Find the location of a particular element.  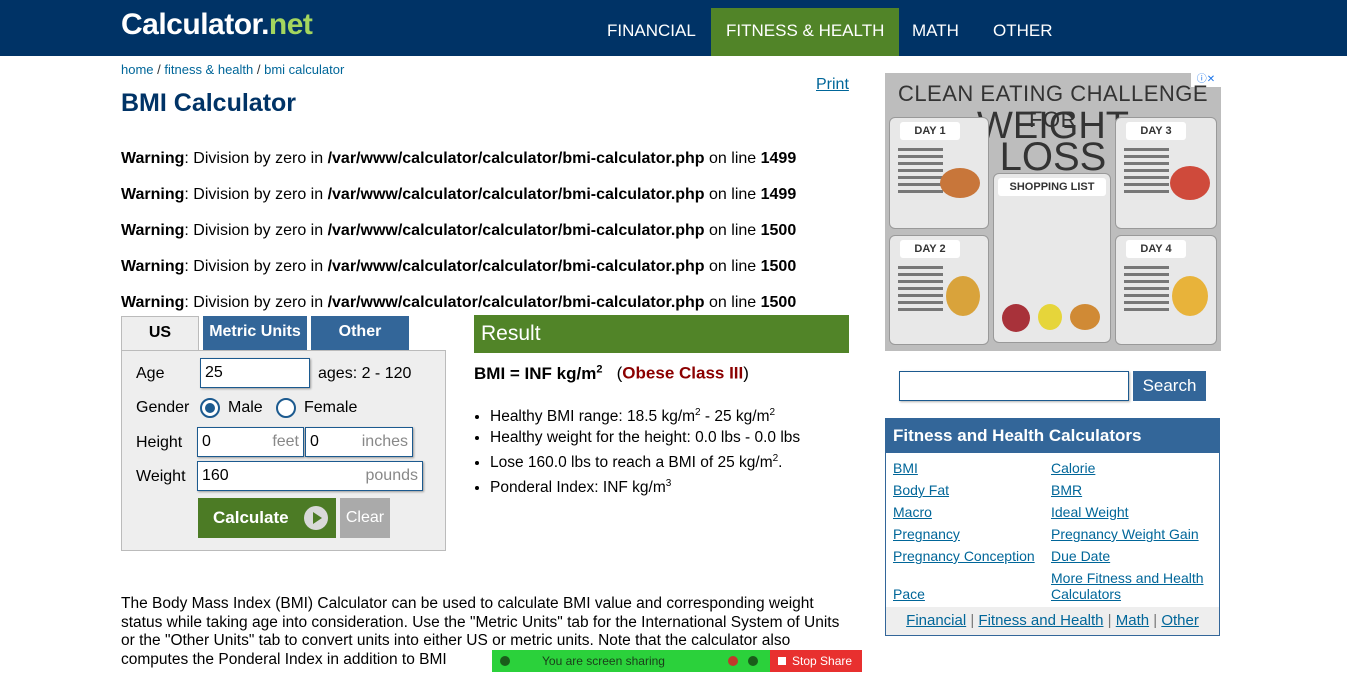

ad-day-card: DAY 4 is located at coordinates (1166, 290).